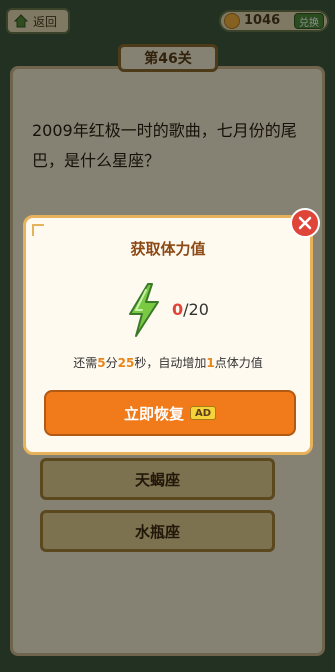 The width and height of the screenshot is (335, 672). Describe the element at coordinates (38, 230) in the screenshot. I see `corner-decoration` at that location.